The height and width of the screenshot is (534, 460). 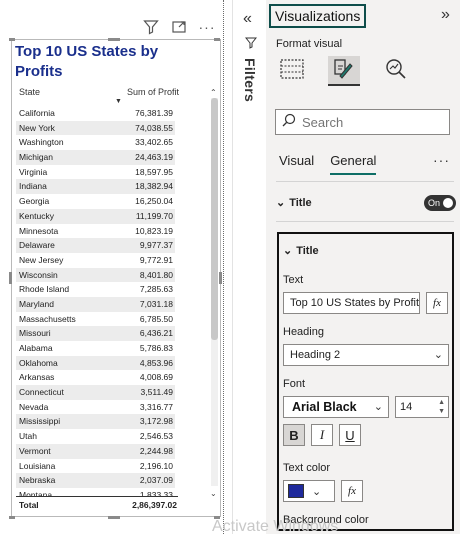 What do you see at coordinates (156, 450) in the screenshot?
I see `cell-profit: 2,244.98` at bounding box center [156, 450].